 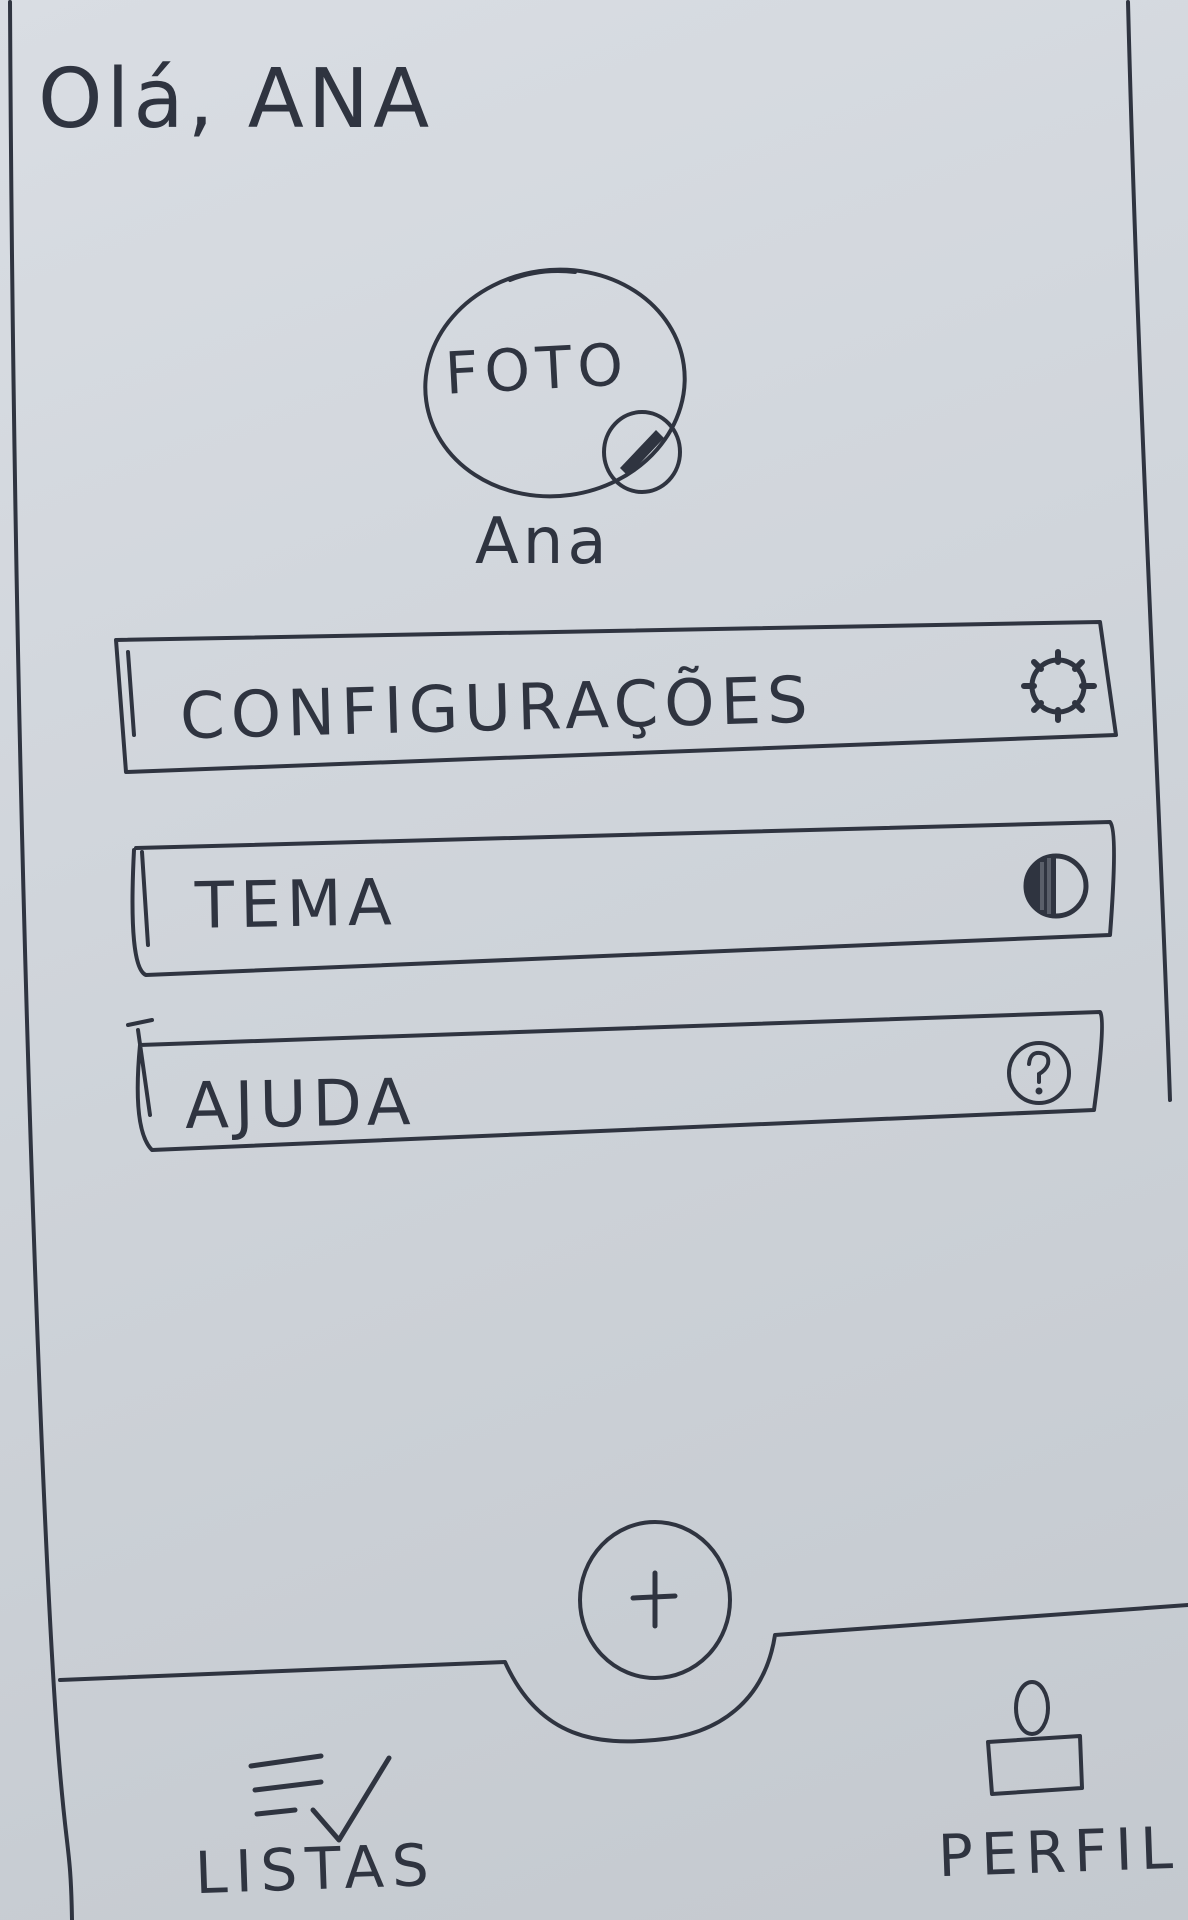 I want to click on theme-icon, so click(x=1056, y=886).